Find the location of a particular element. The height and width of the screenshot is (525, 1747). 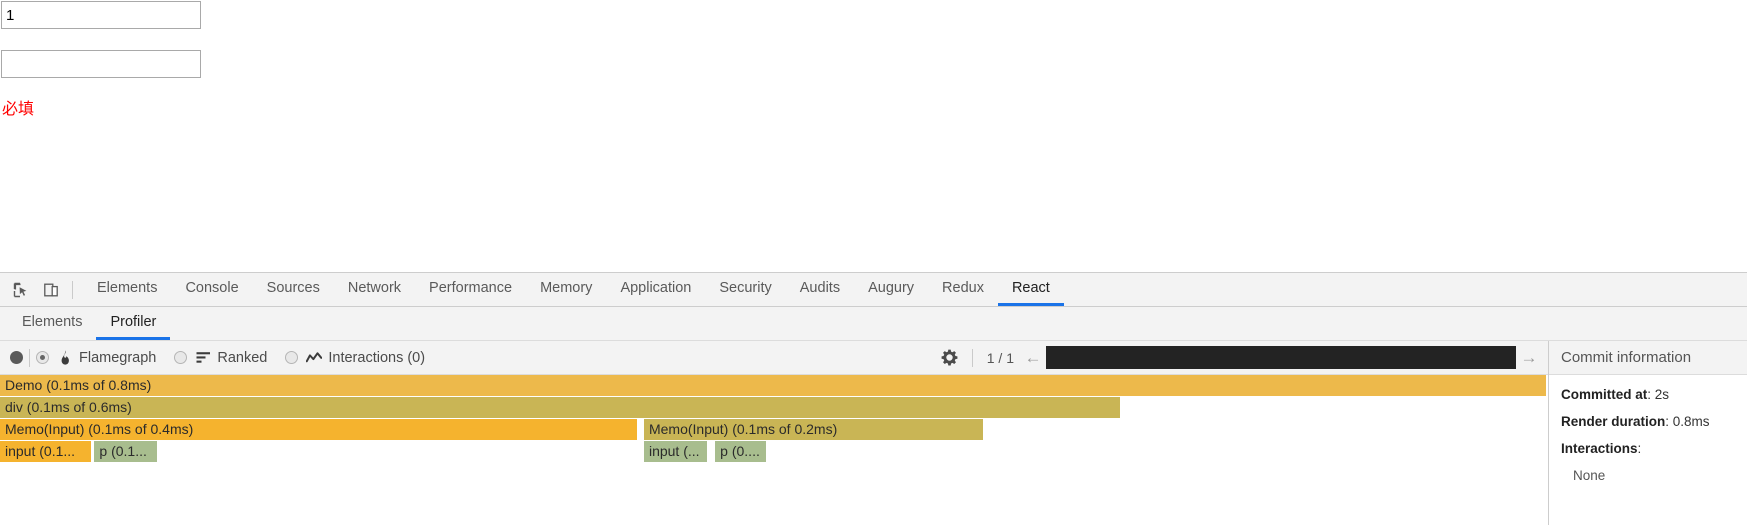

next-commit-button: → is located at coordinates (1529, 358).